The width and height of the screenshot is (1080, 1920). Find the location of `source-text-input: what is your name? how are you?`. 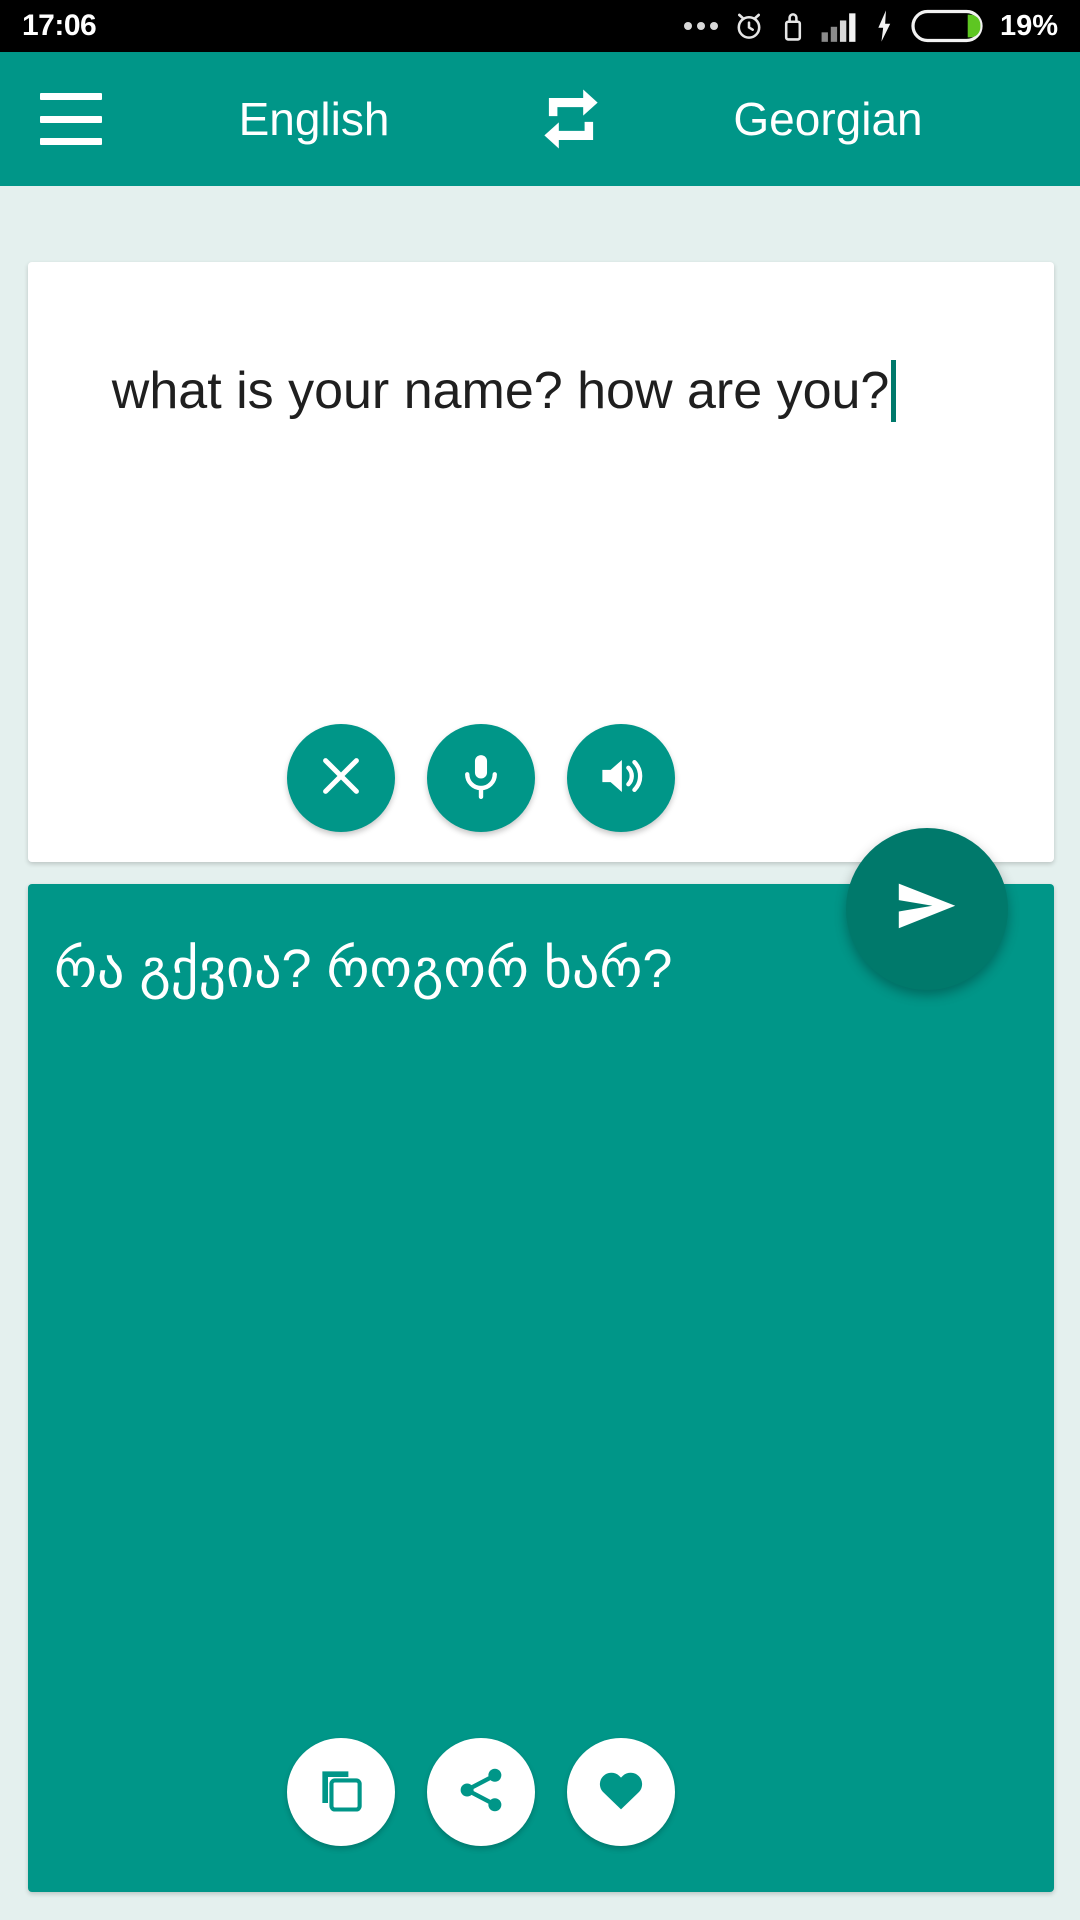

source-text-input: what is your name? how are you? is located at coordinates (541, 391).